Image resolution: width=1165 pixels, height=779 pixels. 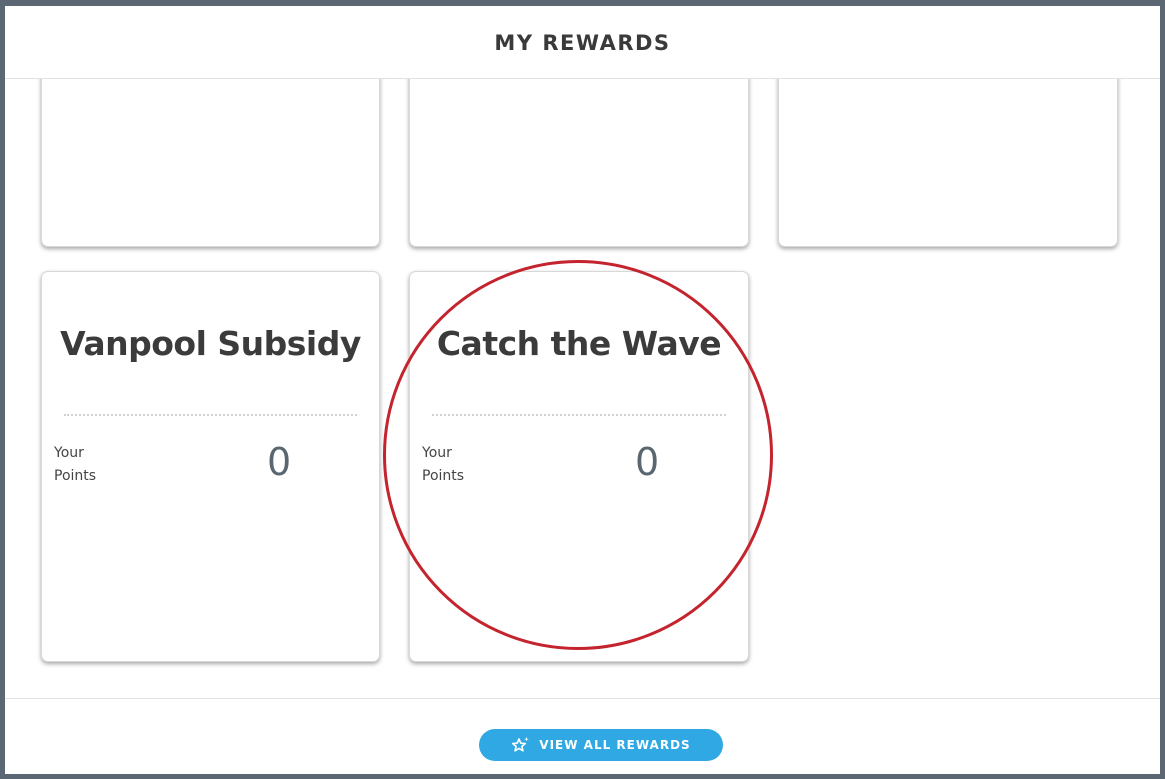 What do you see at coordinates (210, 466) in the screenshot?
I see `reward-card-vanpool-subsidy: Vanpool Subsidy Your Points 0` at bounding box center [210, 466].